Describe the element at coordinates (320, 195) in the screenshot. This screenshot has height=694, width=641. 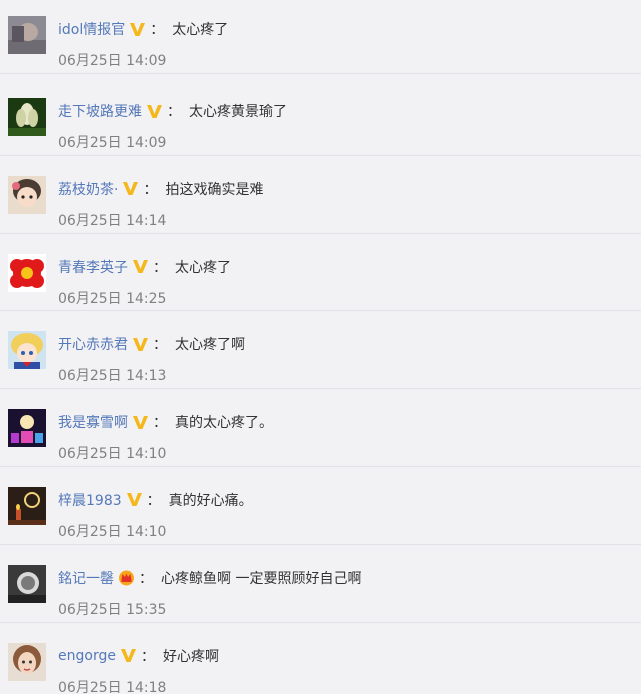
I see `comment-item: 荔枝奶茶· ： 拍这戏确实是难 06月25日 14:14` at that location.